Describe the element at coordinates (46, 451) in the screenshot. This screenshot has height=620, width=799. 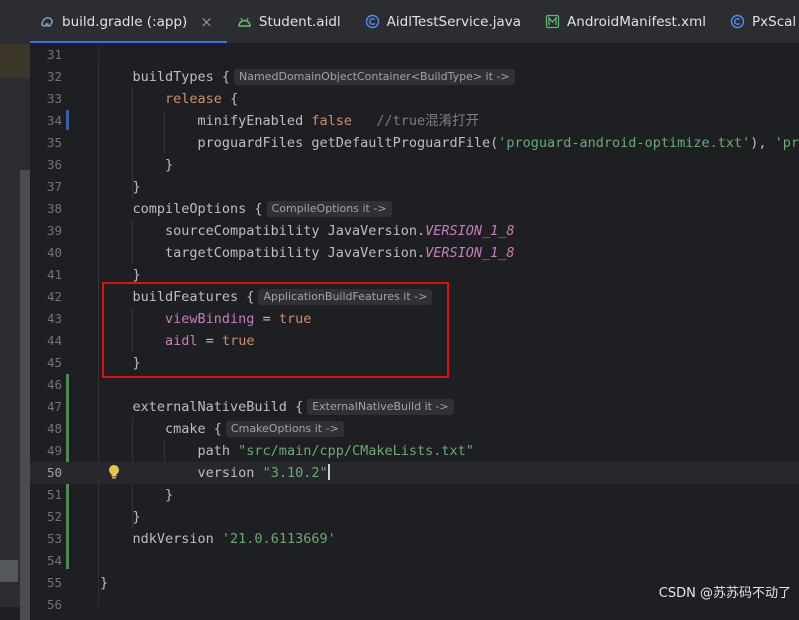
I see `line-number: 49` at that location.